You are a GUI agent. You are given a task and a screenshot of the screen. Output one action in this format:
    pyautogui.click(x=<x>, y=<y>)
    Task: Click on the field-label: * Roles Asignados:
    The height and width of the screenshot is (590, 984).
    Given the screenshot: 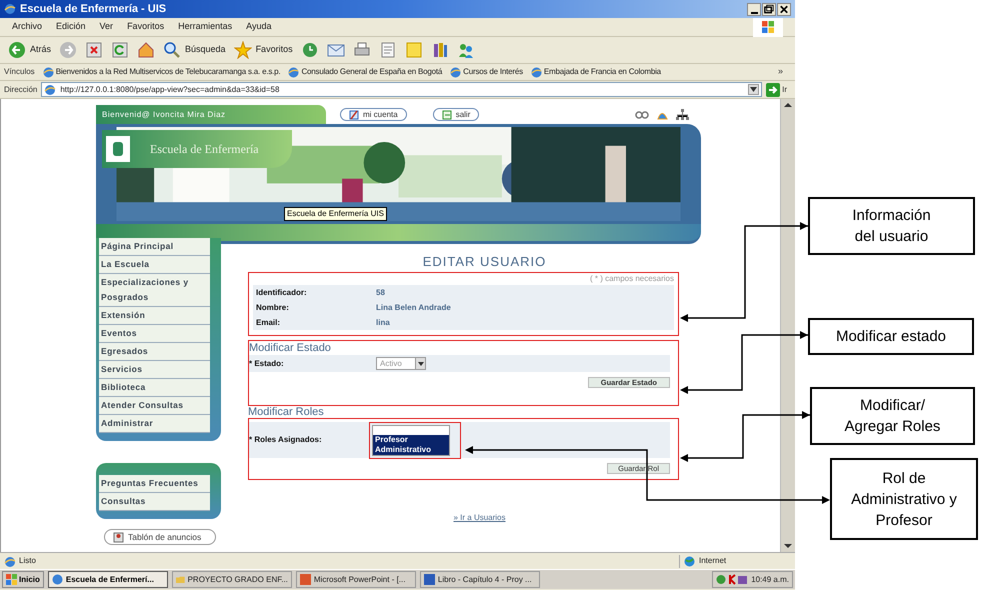 What is the action you would take?
    pyautogui.click(x=286, y=440)
    